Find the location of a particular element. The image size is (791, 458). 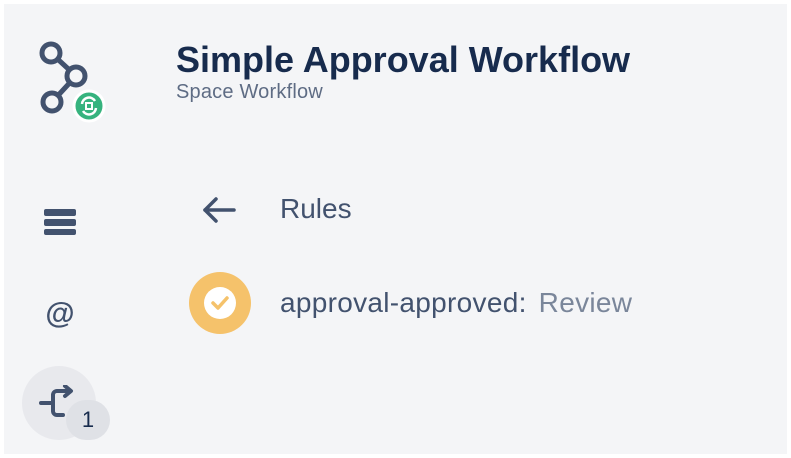

check-icon is located at coordinates (220, 303).